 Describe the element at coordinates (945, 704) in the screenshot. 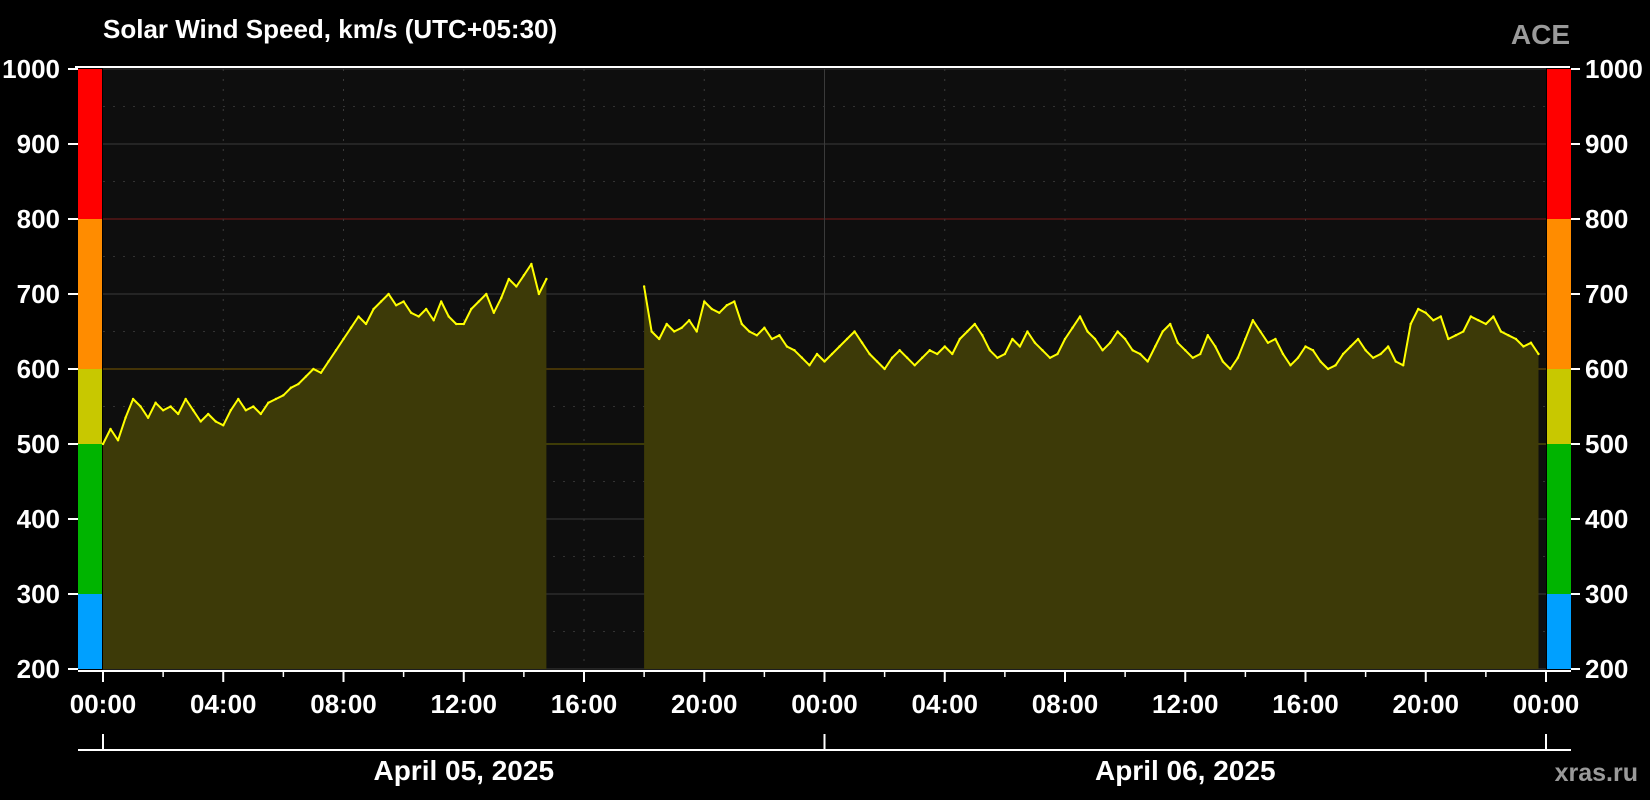

I see `x-tick-label: 04:00` at that location.